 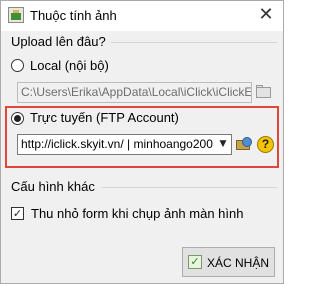 What do you see at coordinates (69, 65) in the screenshot?
I see `local-radio-label: Local (nội bộ)` at bounding box center [69, 65].